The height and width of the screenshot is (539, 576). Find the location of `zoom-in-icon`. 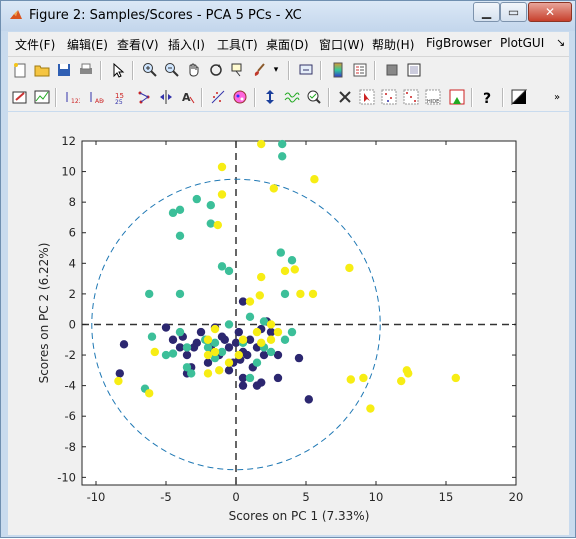

zoom-in-icon is located at coordinates (150, 70).